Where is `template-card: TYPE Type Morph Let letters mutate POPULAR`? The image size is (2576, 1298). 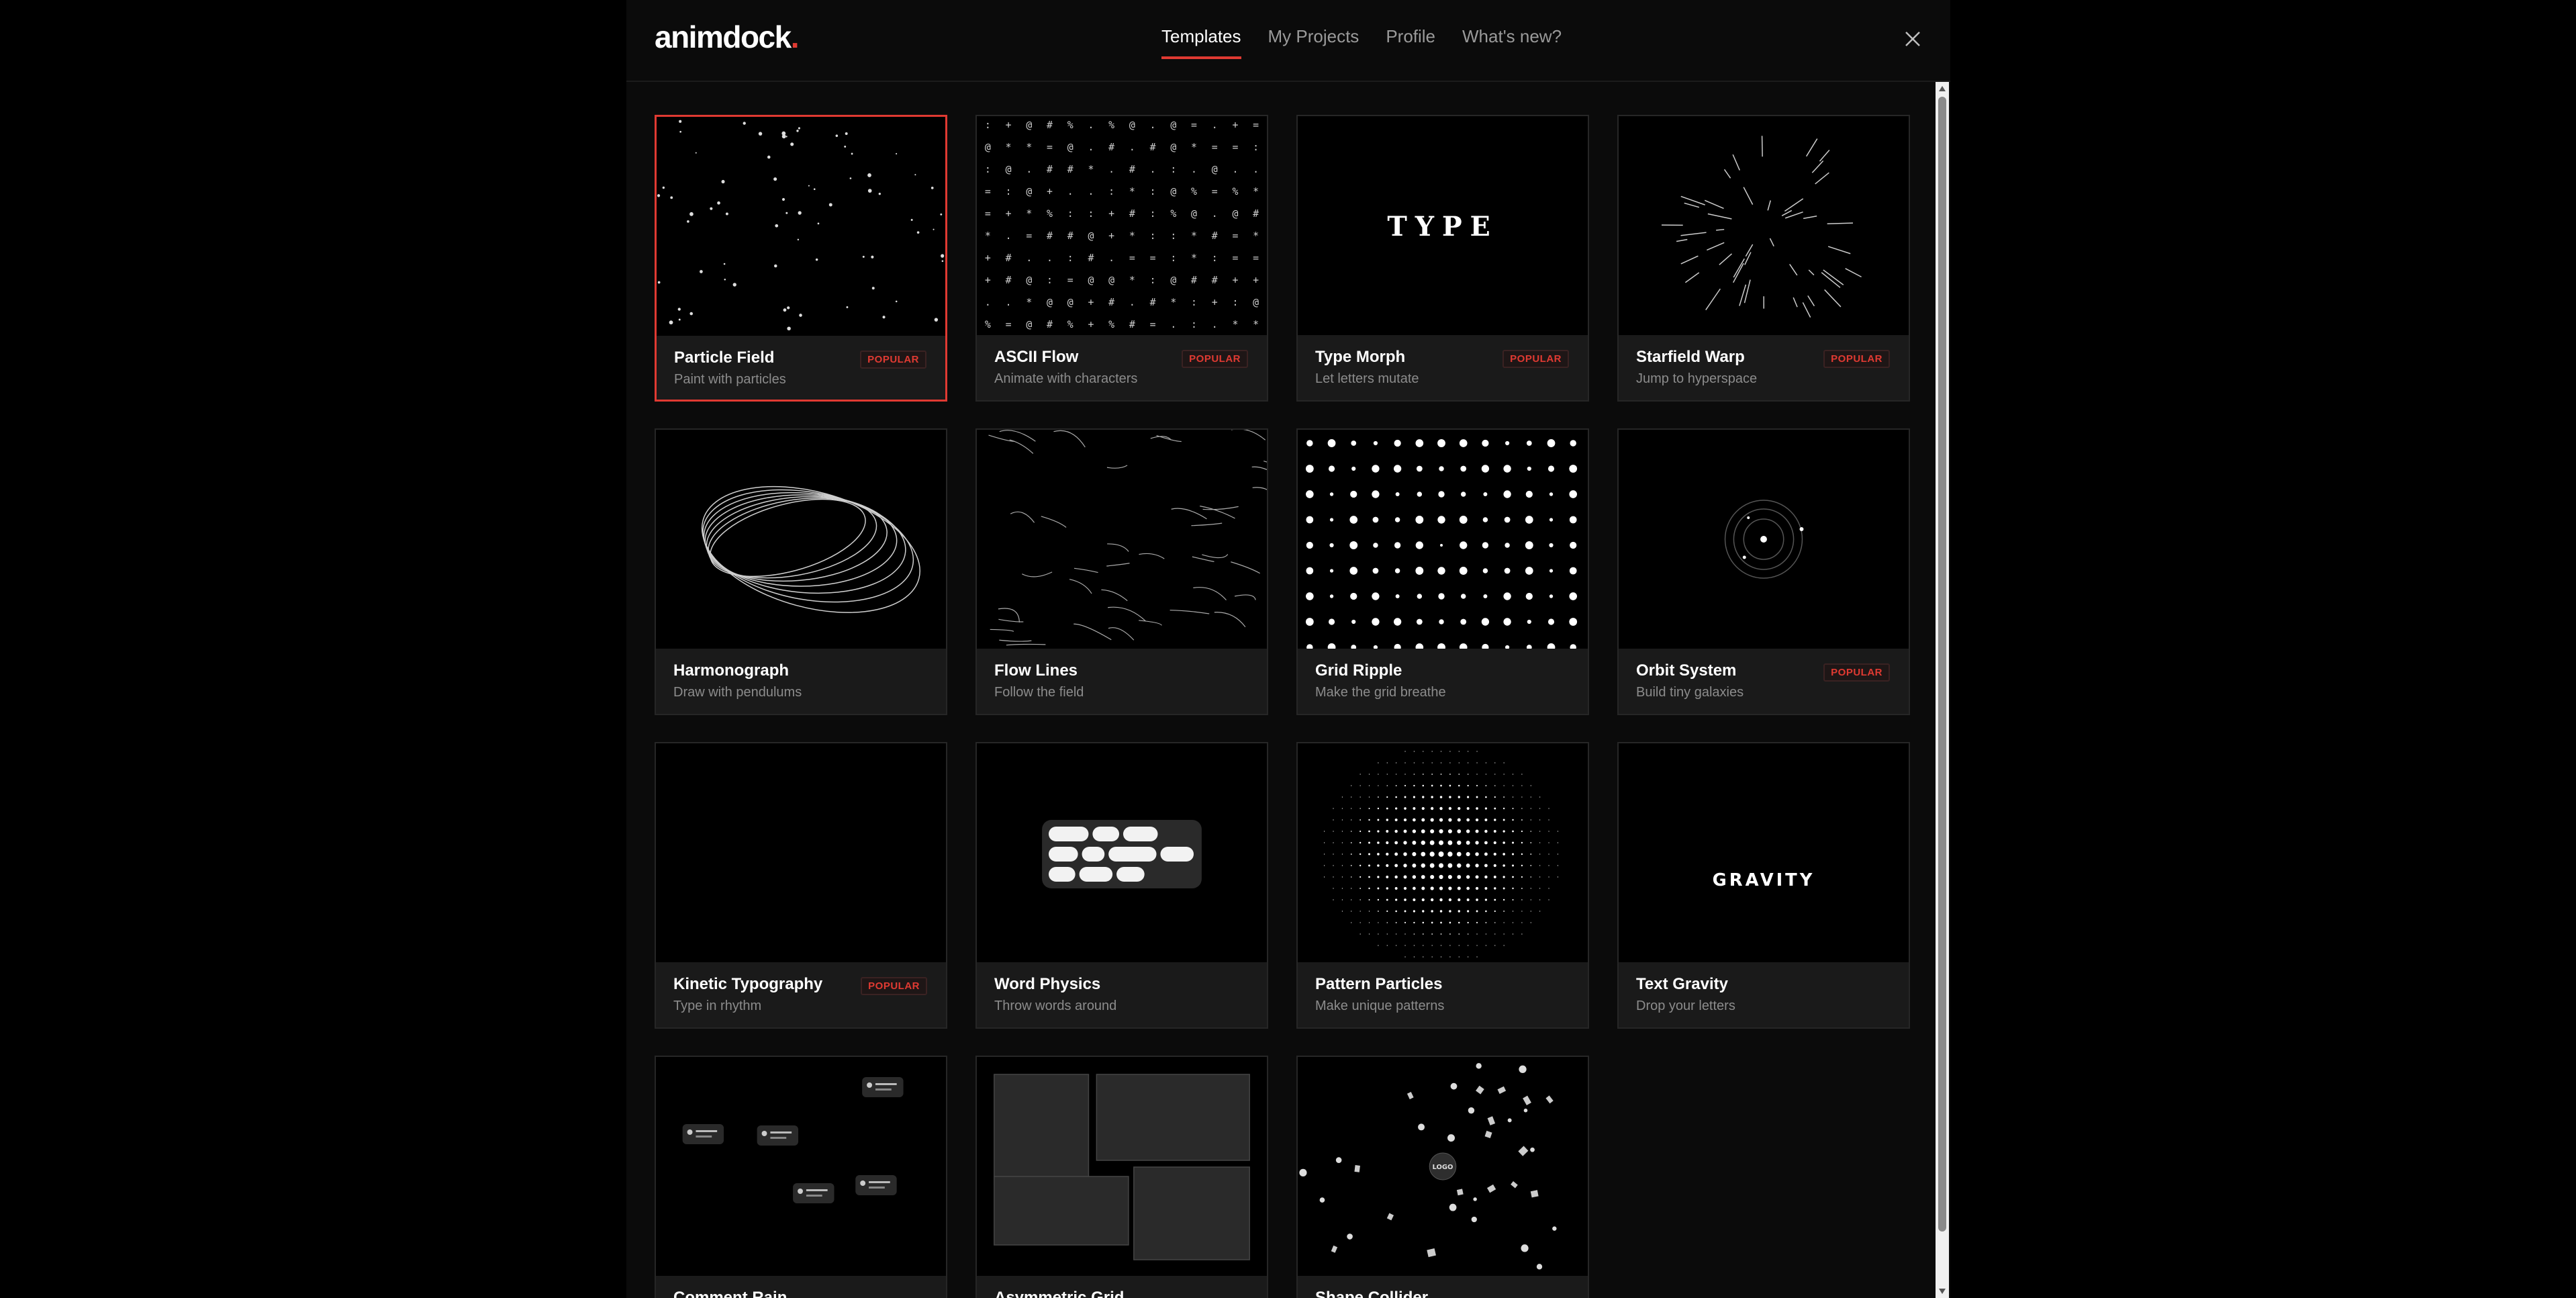 template-card: TYPE Type Morph Let letters mutate POPULAR is located at coordinates (1443, 258).